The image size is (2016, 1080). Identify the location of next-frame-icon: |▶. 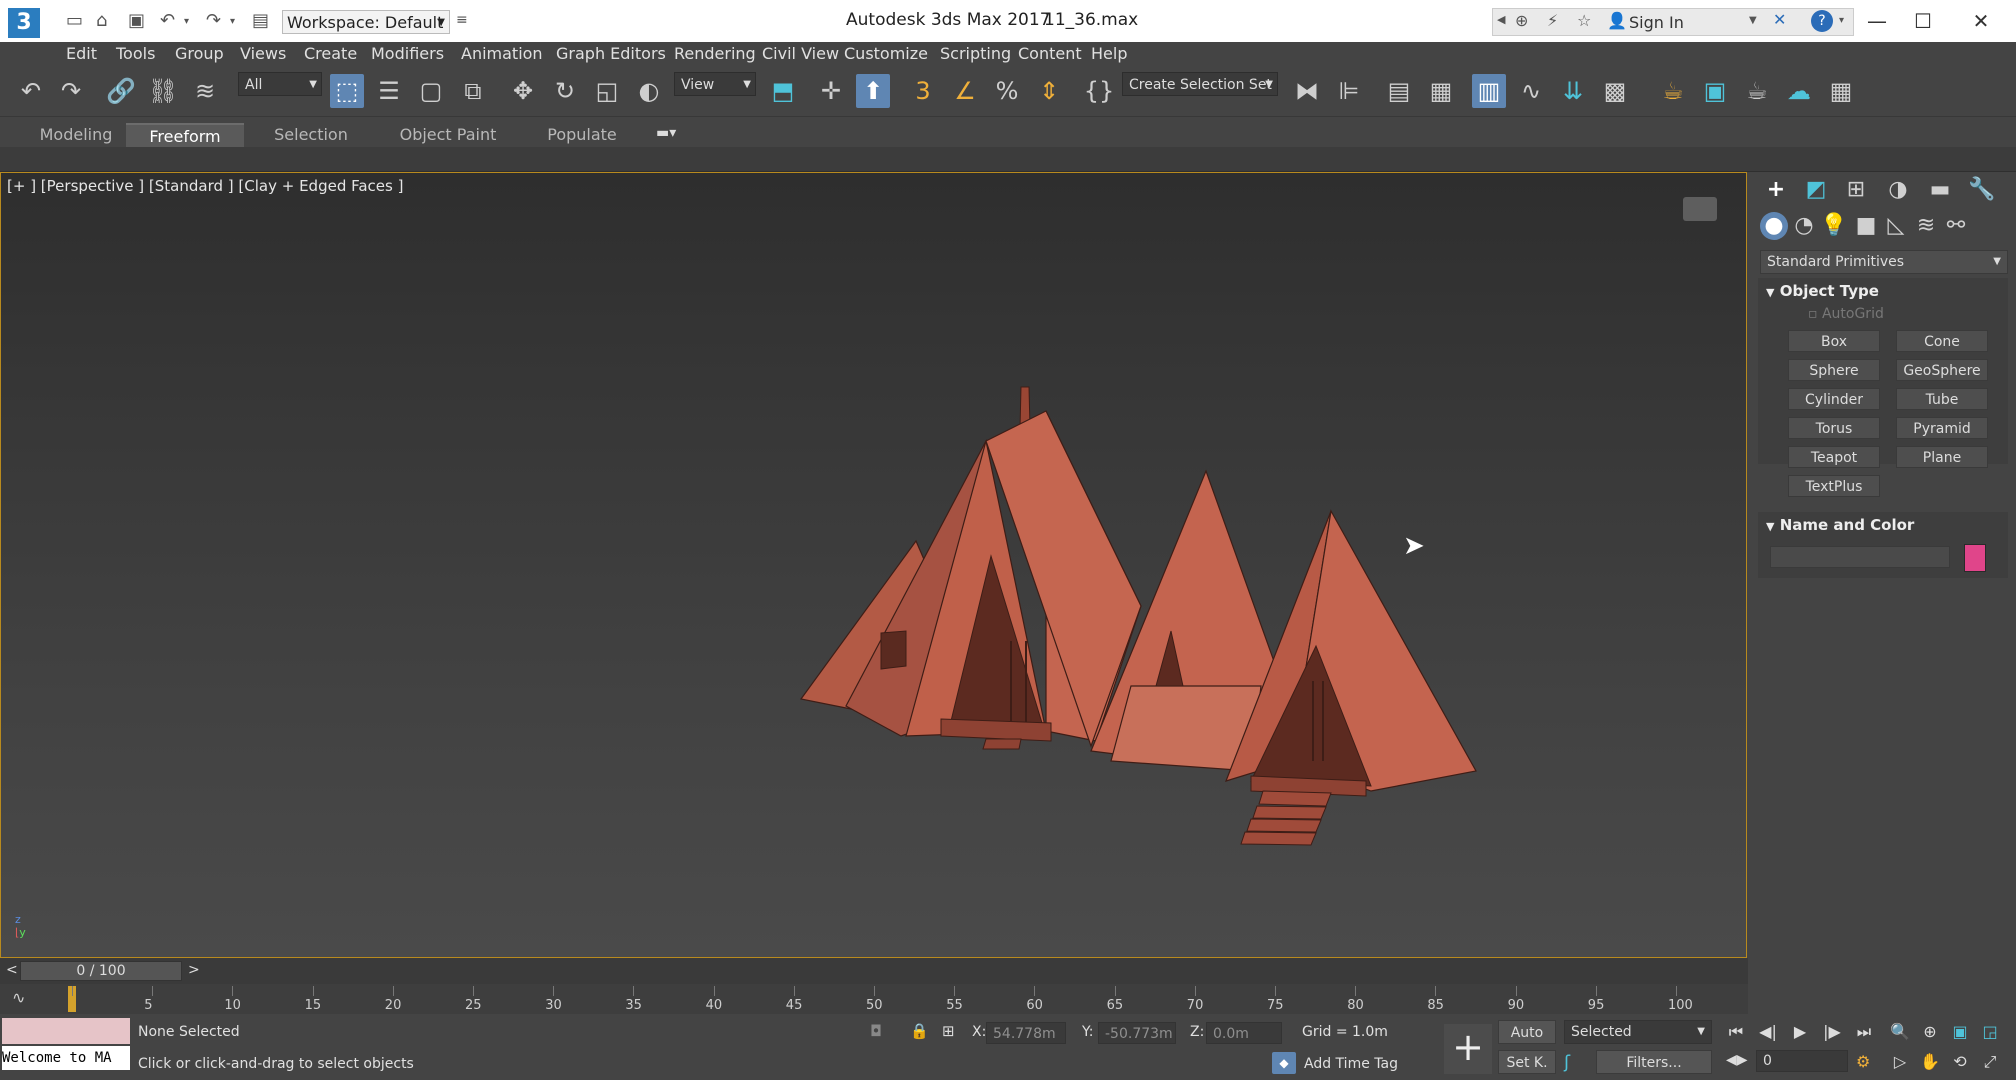
(1832, 1032).